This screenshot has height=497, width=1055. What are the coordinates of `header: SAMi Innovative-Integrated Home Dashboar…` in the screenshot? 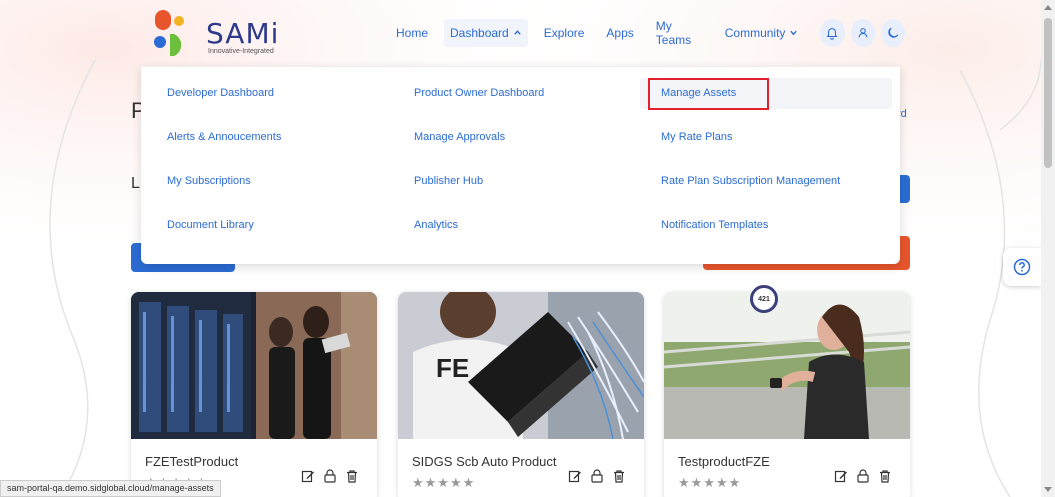 It's located at (525, 33).